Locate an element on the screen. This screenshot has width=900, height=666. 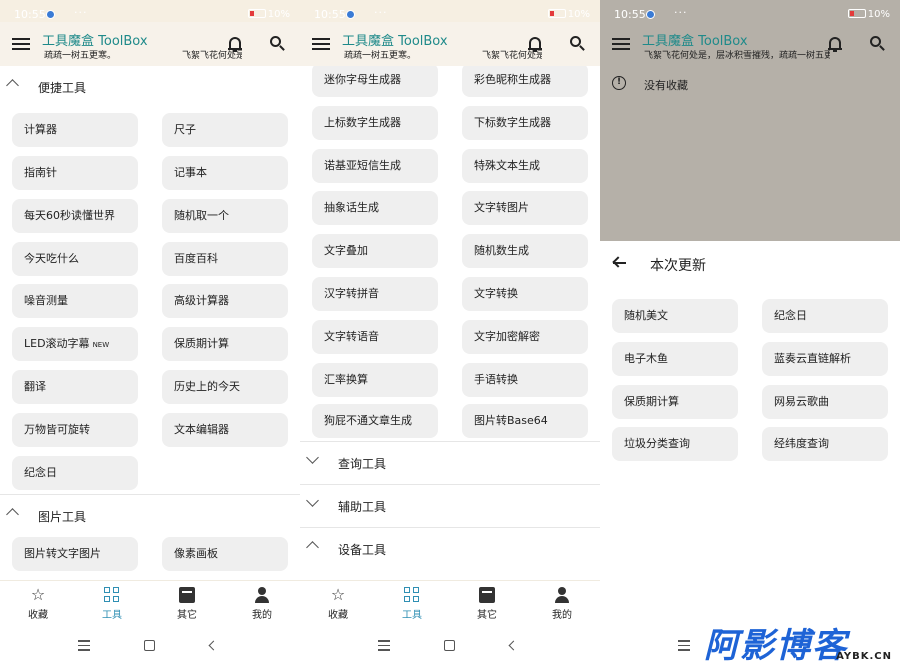
new-badge: NEW is located at coordinates (101, 345).